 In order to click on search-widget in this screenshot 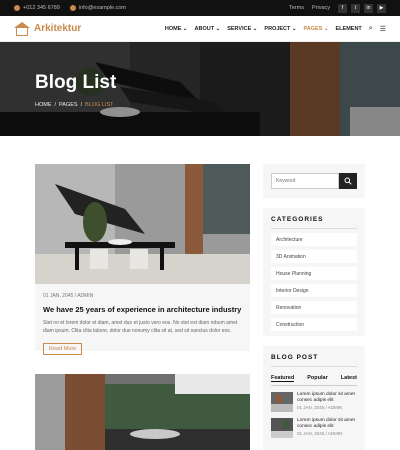, I will do `click(314, 181)`.